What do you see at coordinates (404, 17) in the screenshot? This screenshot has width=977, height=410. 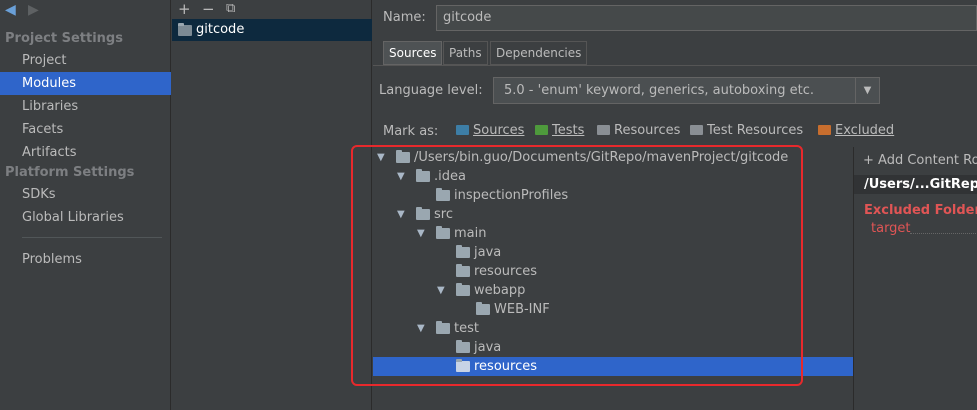 I see `name-label: Name:` at bounding box center [404, 17].